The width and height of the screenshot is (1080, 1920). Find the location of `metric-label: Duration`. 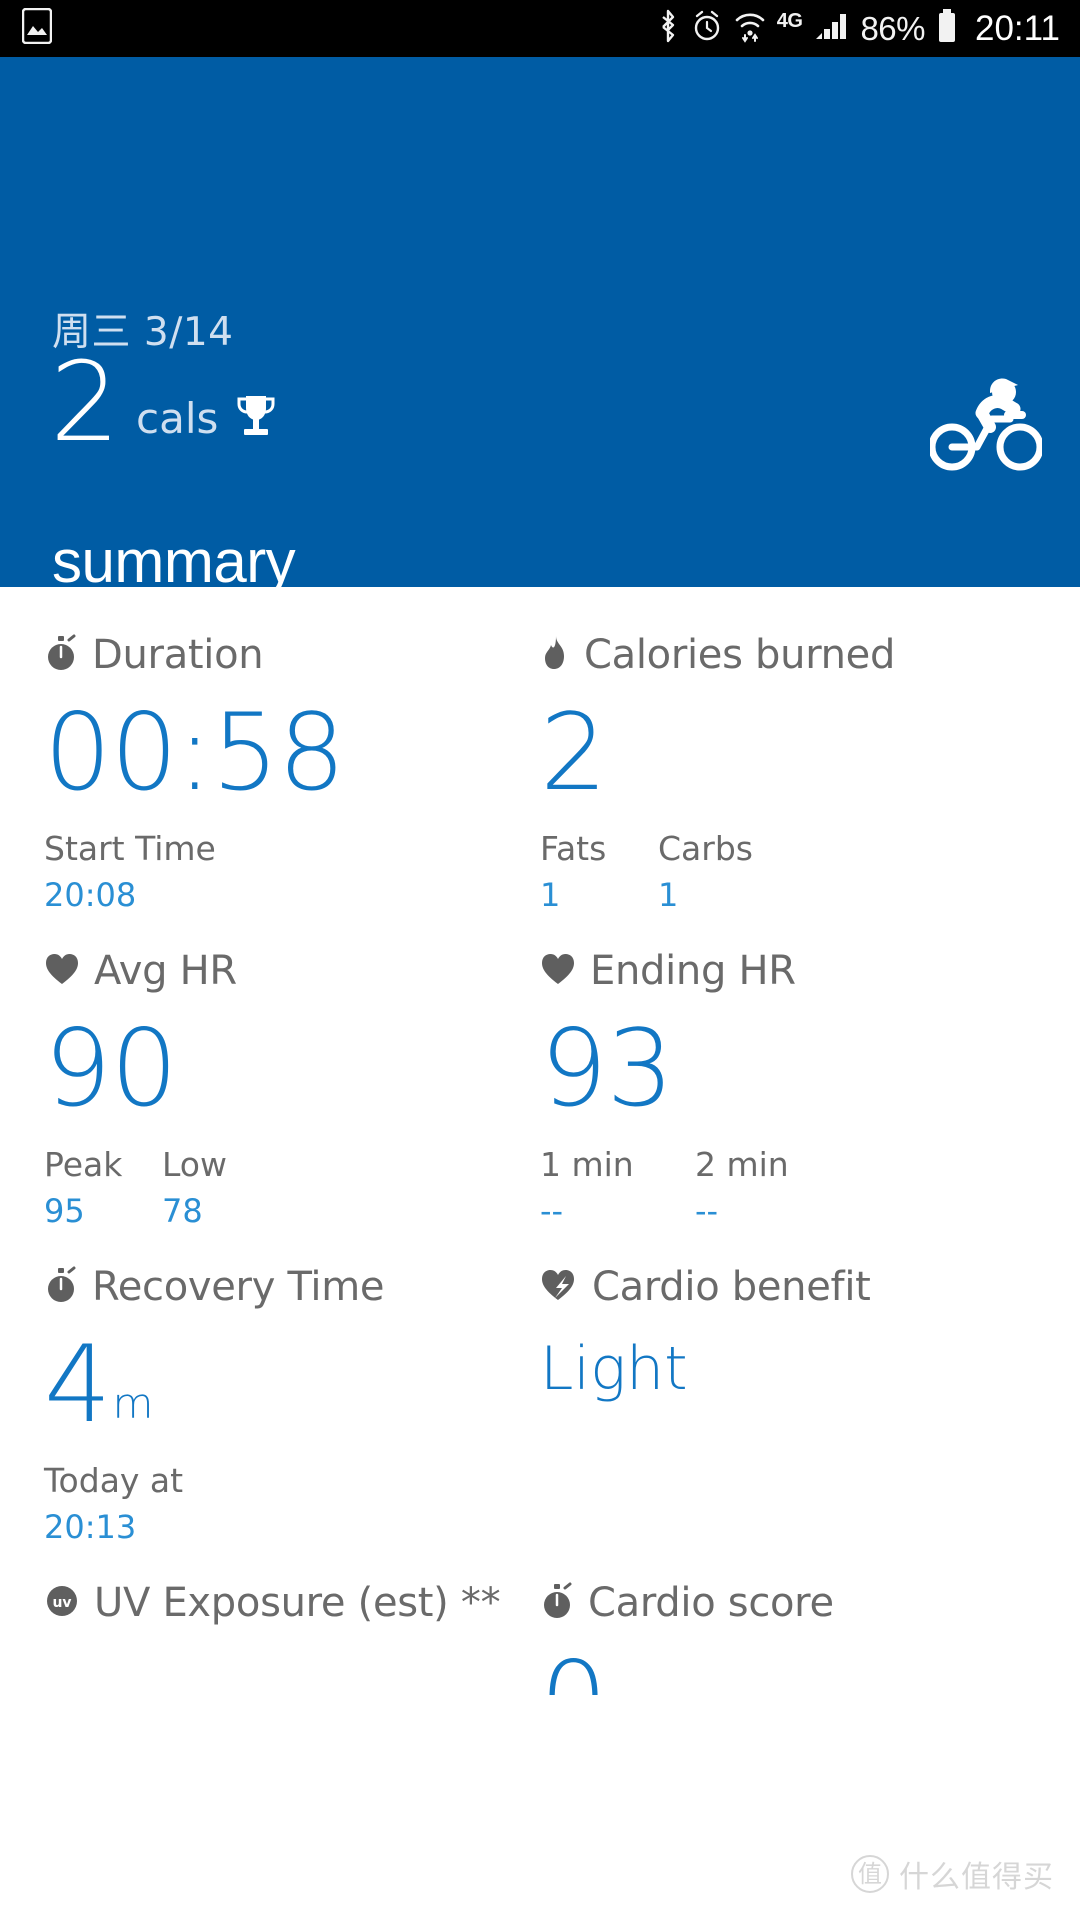

metric-label: Duration is located at coordinates (178, 655).